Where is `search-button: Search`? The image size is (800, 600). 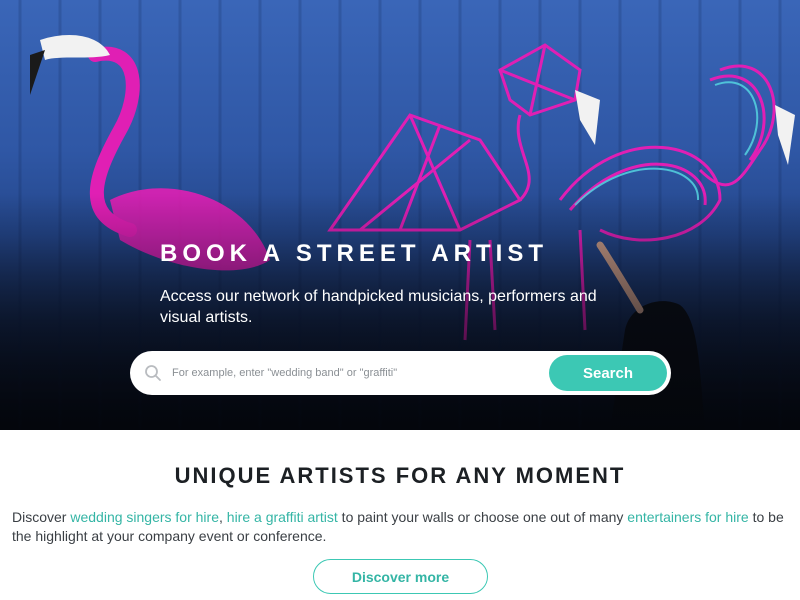 search-button: Search is located at coordinates (608, 373).